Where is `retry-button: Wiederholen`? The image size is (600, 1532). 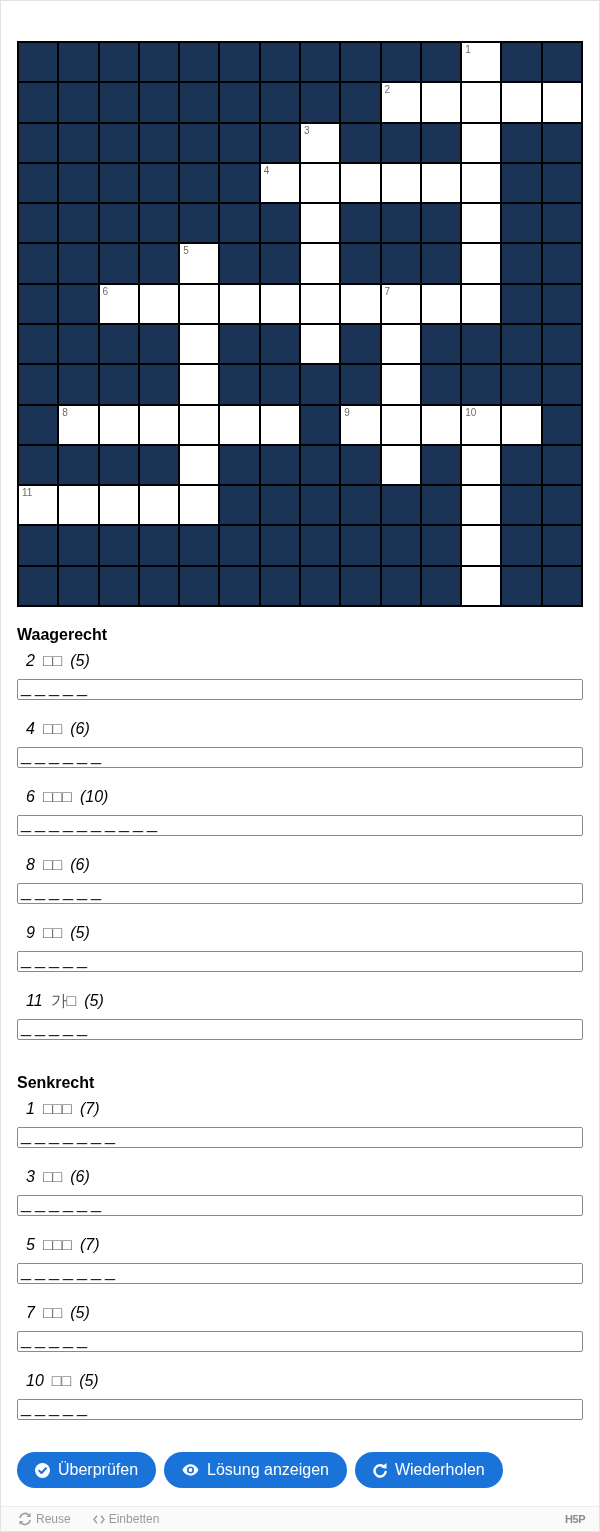 retry-button: Wiederholen is located at coordinates (428, 1470).